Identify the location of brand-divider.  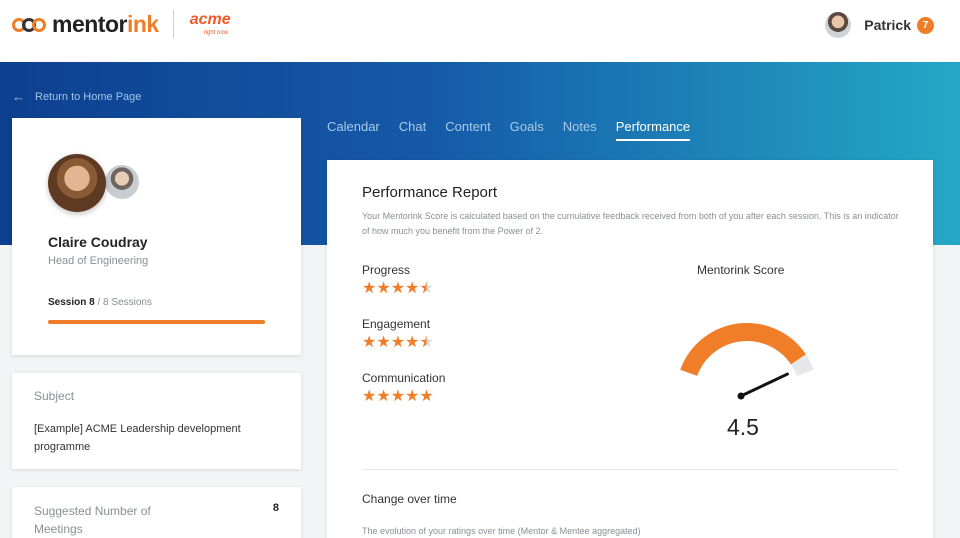
(173, 24).